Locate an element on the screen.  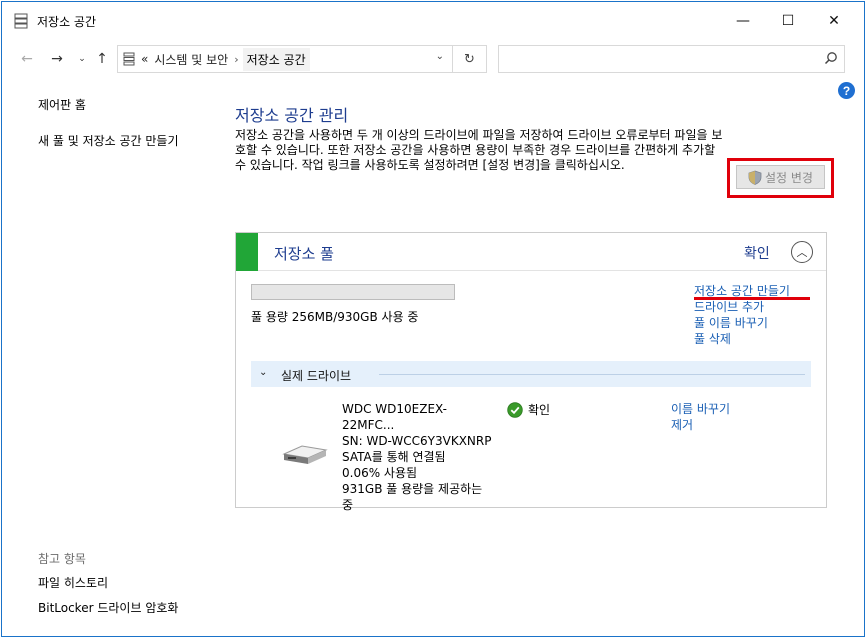
highlight-underline is located at coordinates (752, 298).